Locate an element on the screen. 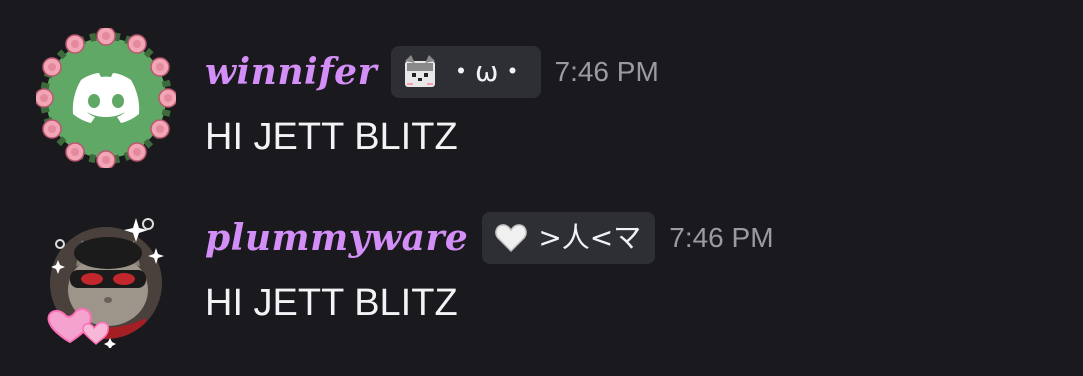 The height and width of the screenshot is (376, 1083). username: winnifer is located at coordinates (291, 72).